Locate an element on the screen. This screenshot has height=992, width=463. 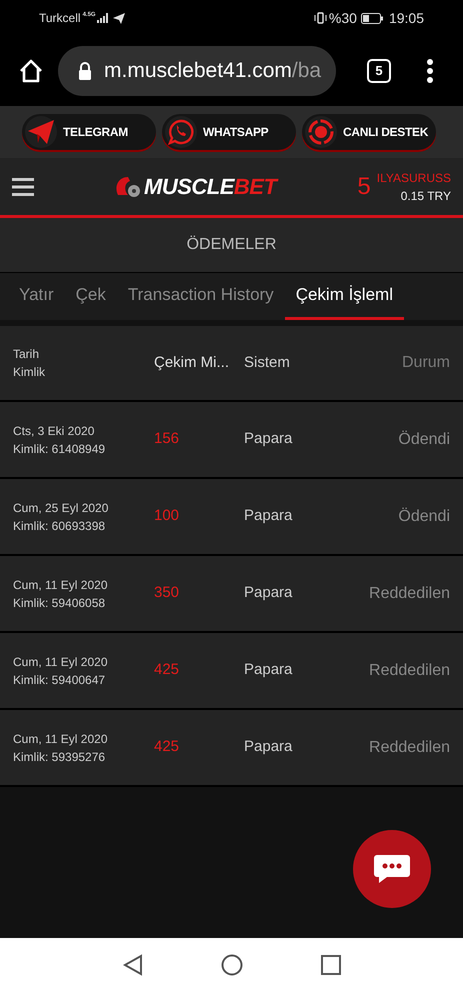
logo-text: MUSCLE is located at coordinates (189, 187).